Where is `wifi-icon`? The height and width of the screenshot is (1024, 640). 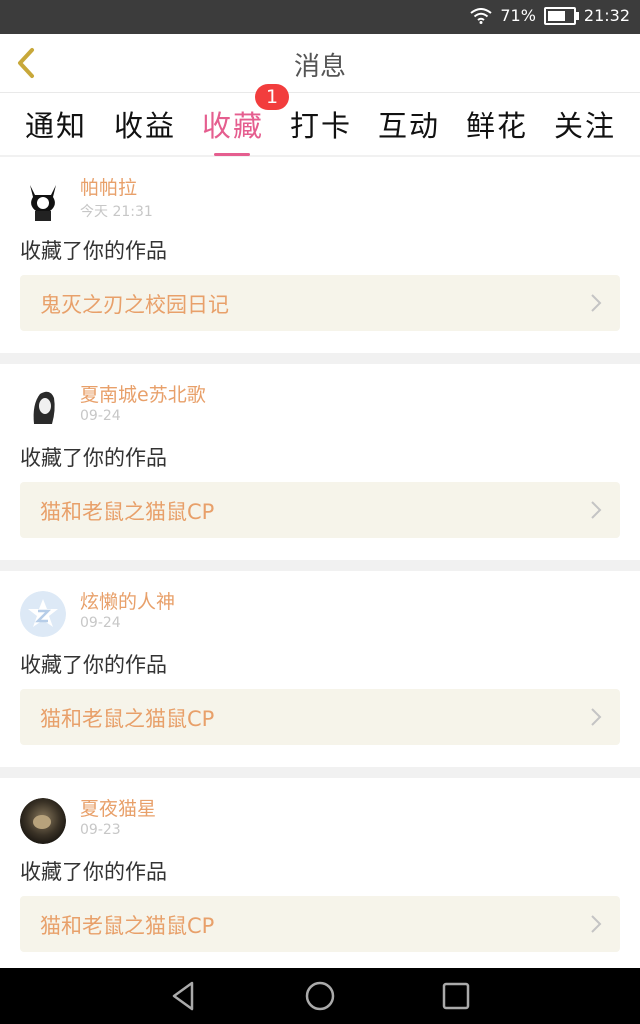
wifi-icon is located at coordinates (481, 15).